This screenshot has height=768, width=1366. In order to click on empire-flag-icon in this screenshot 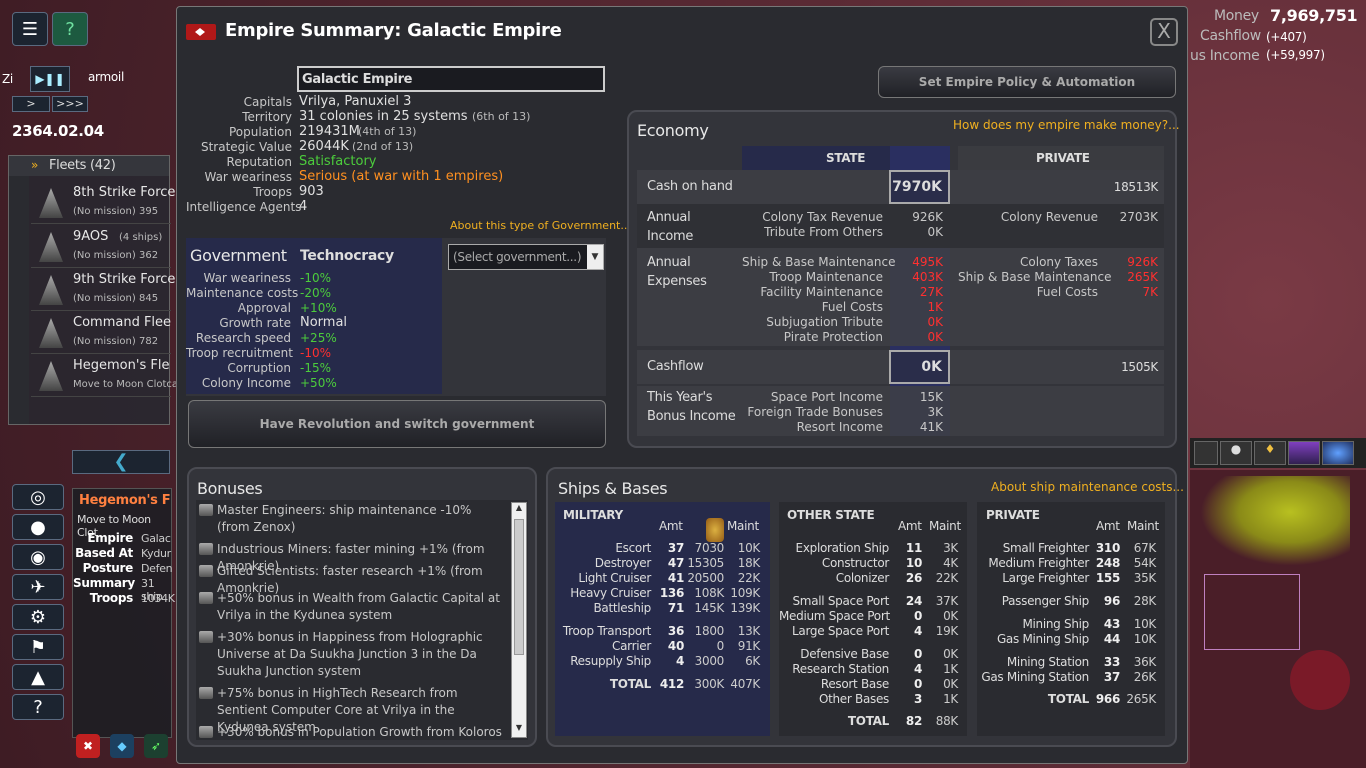, I will do `click(201, 32)`.